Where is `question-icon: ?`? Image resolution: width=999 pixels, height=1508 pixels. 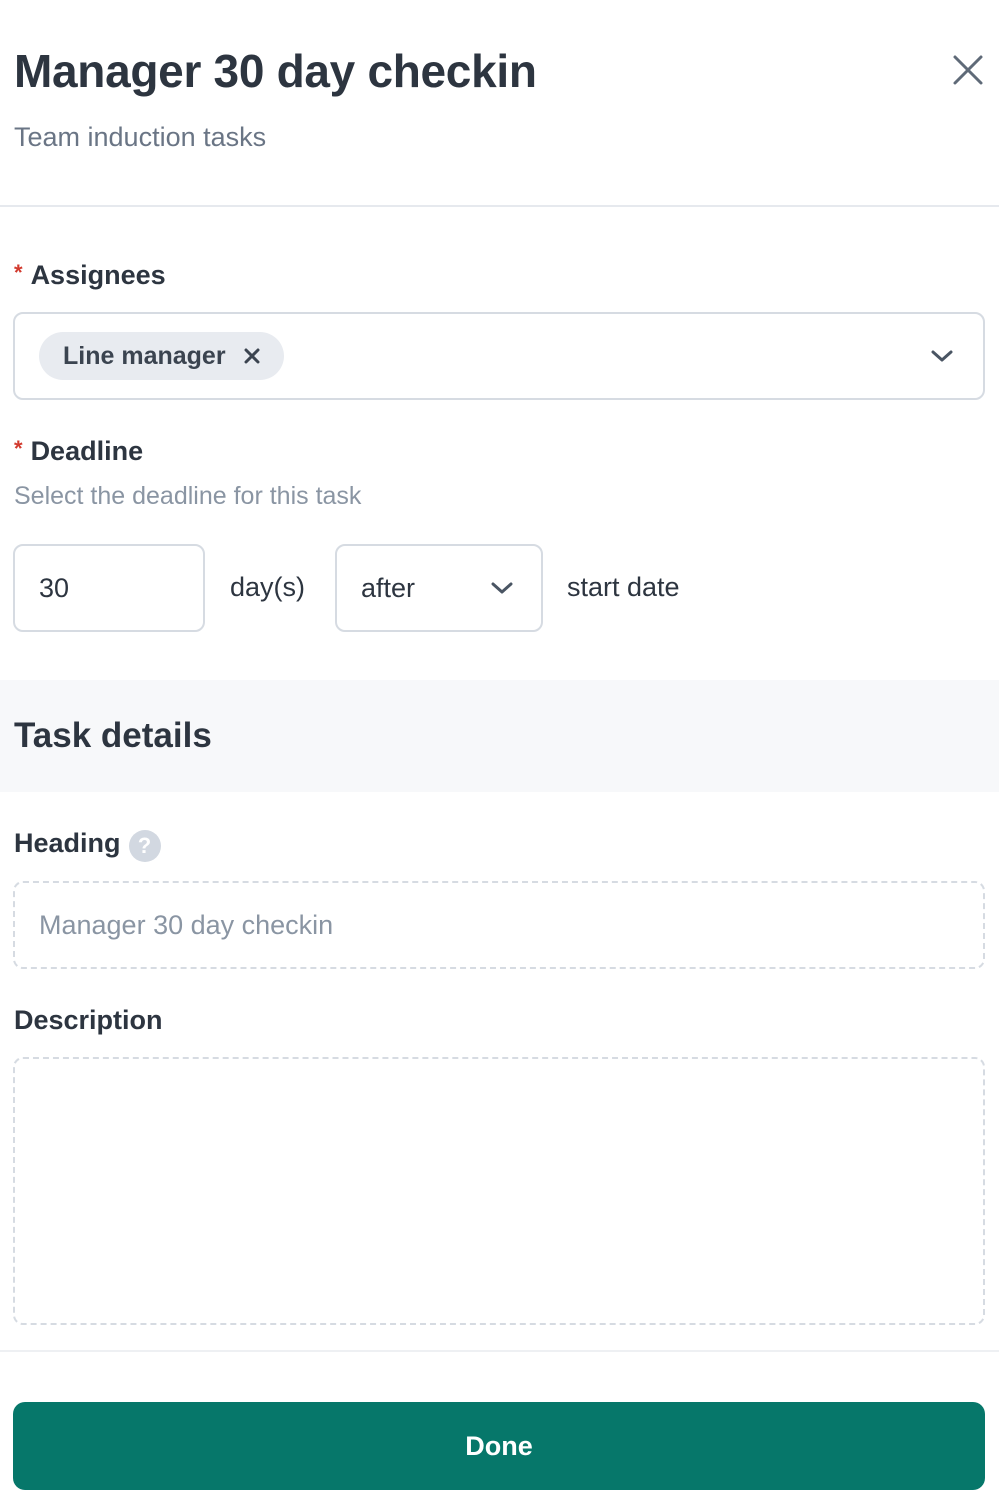
question-icon: ? is located at coordinates (144, 846).